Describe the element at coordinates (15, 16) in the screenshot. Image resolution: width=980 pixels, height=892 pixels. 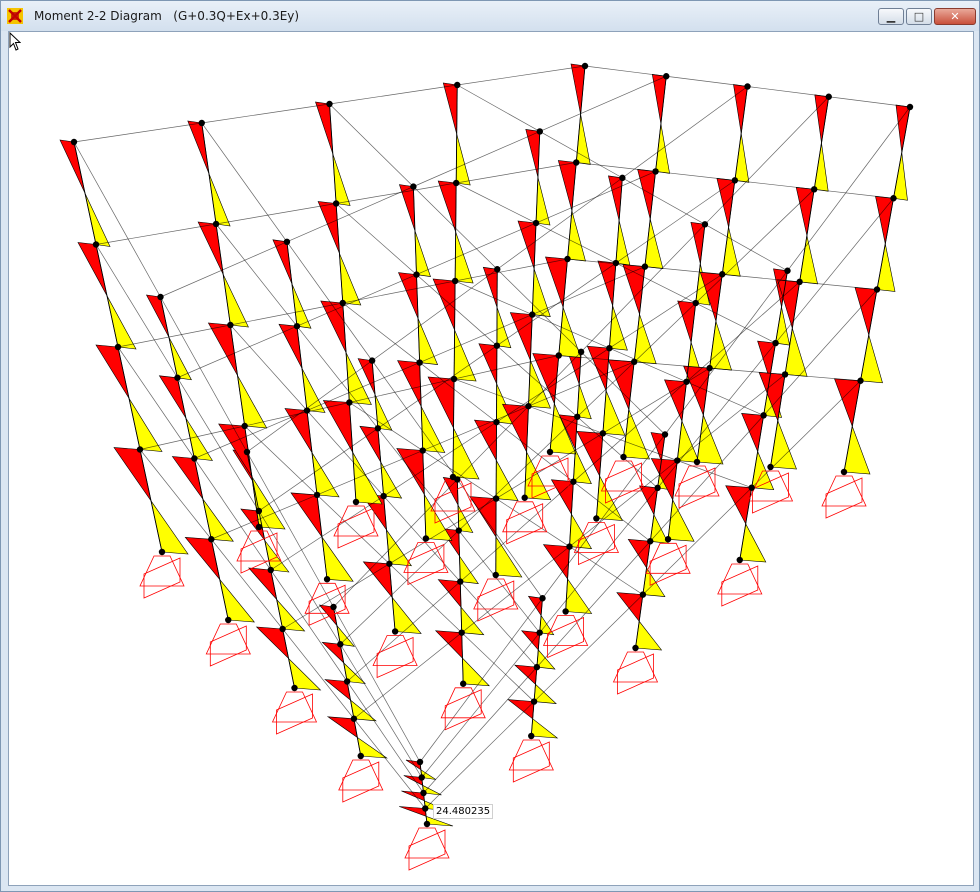
I see `app-logo-icon` at that location.